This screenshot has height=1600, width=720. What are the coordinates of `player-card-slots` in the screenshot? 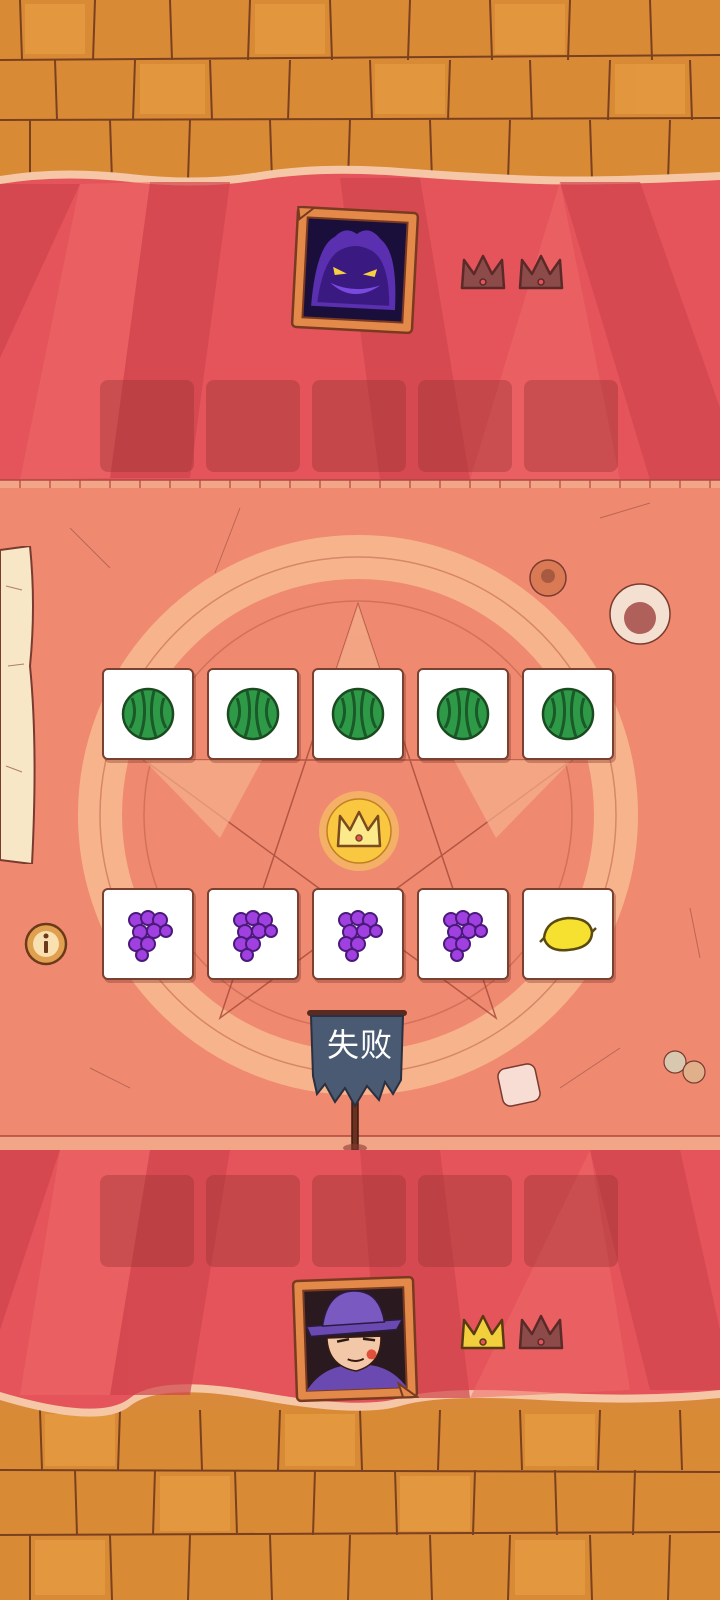 It's located at (359, 1221).